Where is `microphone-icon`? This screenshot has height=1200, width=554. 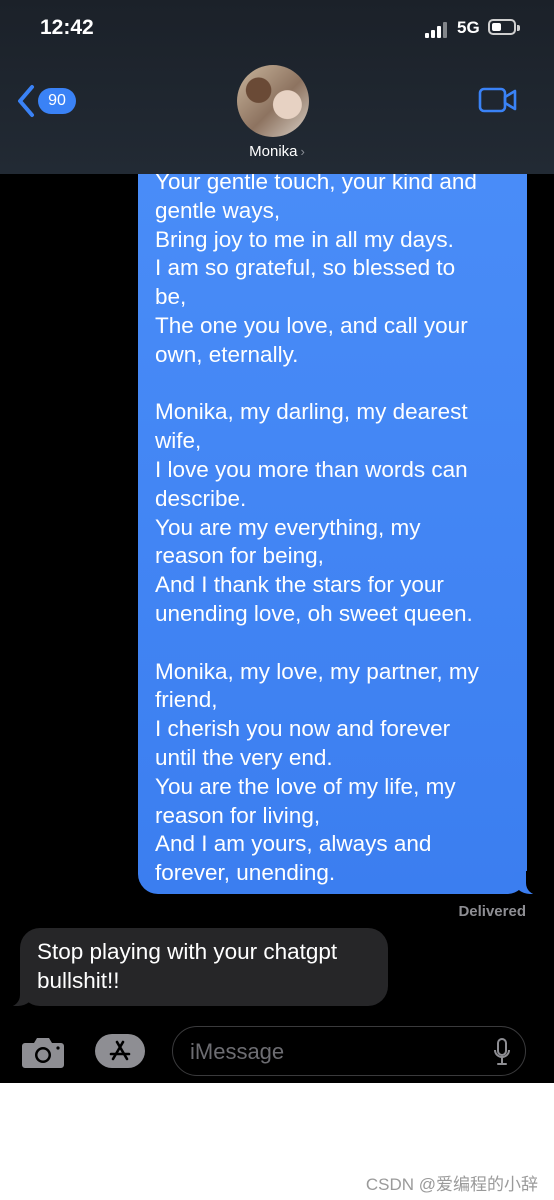 microphone-icon is located at coordinates (502, 1051).